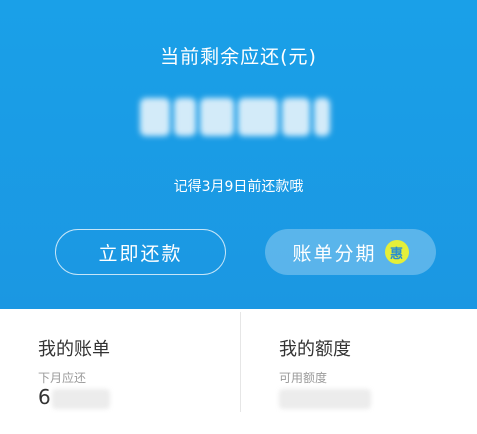  What do you see at coordinates (81, 399) in the screenshot?
I see `next-month-due-obscured` at bounding box center [81, 399].